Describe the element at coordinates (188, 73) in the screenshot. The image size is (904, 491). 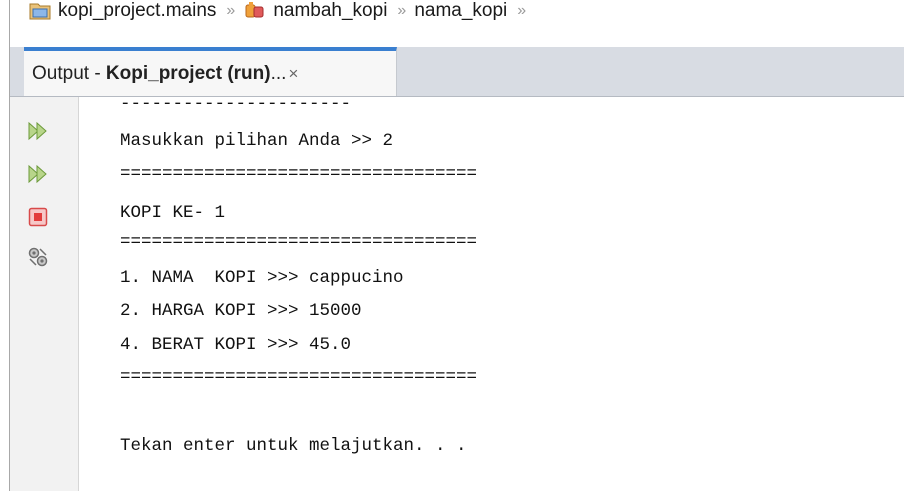
I see `output-tab-project: Kopi_project (run)` at that location.